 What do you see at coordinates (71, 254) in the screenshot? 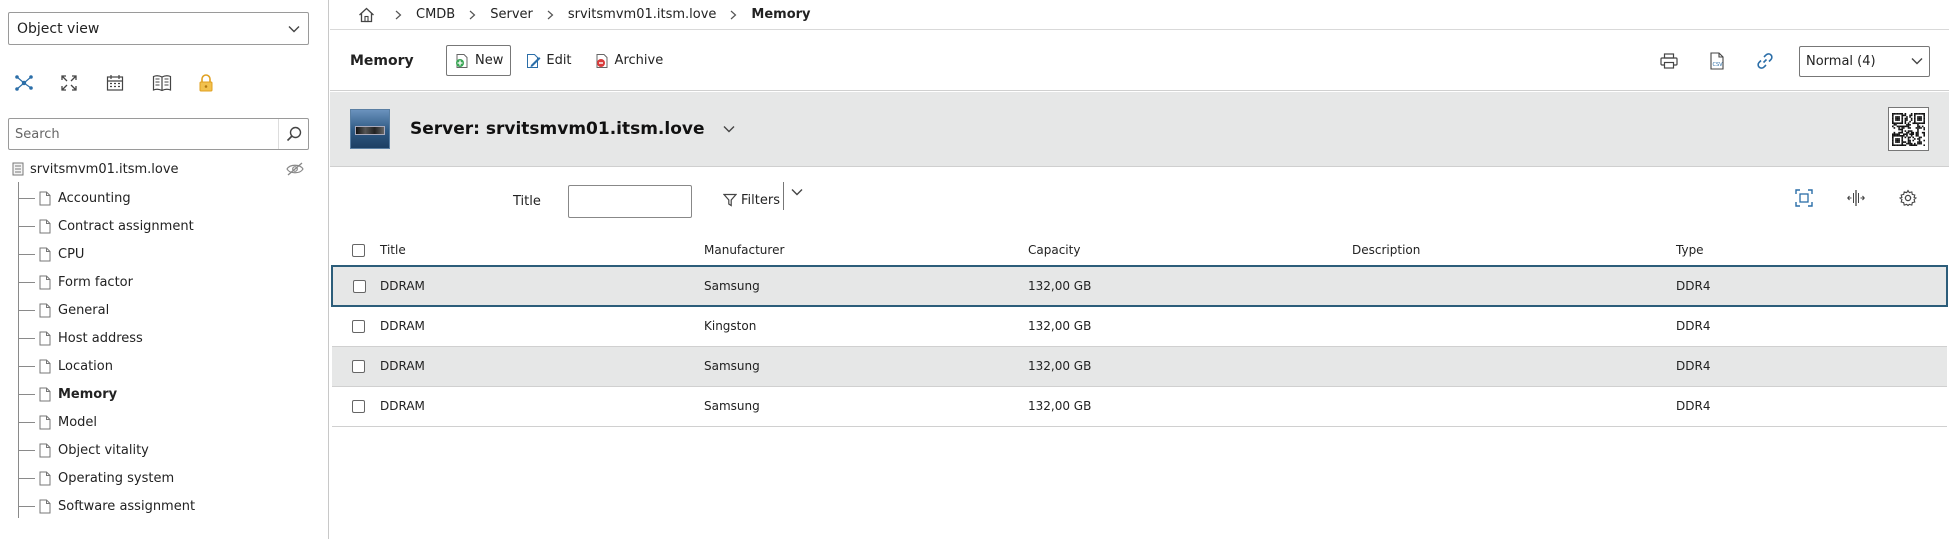
I see `tree-item-label: CPU` at bounding box center [71, 254].